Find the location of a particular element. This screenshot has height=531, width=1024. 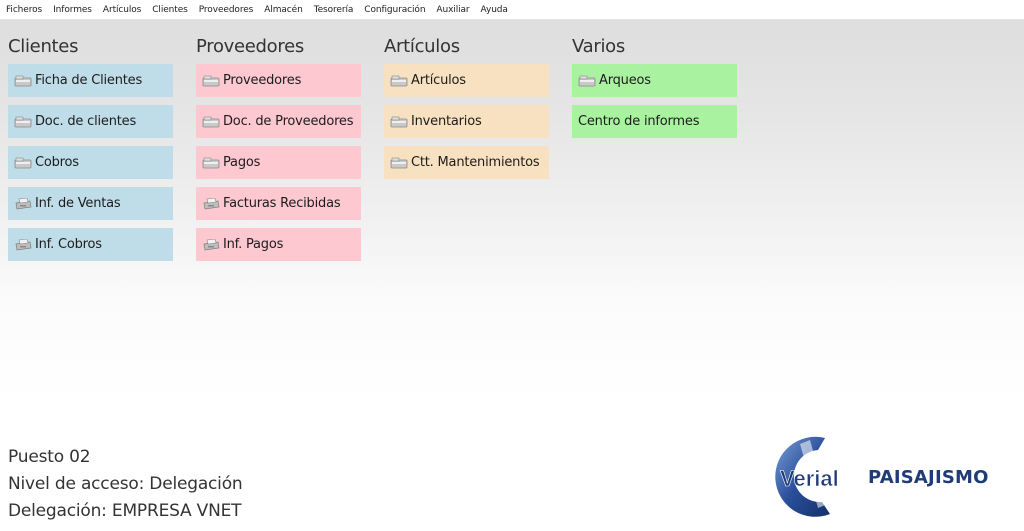

menu-informes: Informes is located at coordinates (72, 10).